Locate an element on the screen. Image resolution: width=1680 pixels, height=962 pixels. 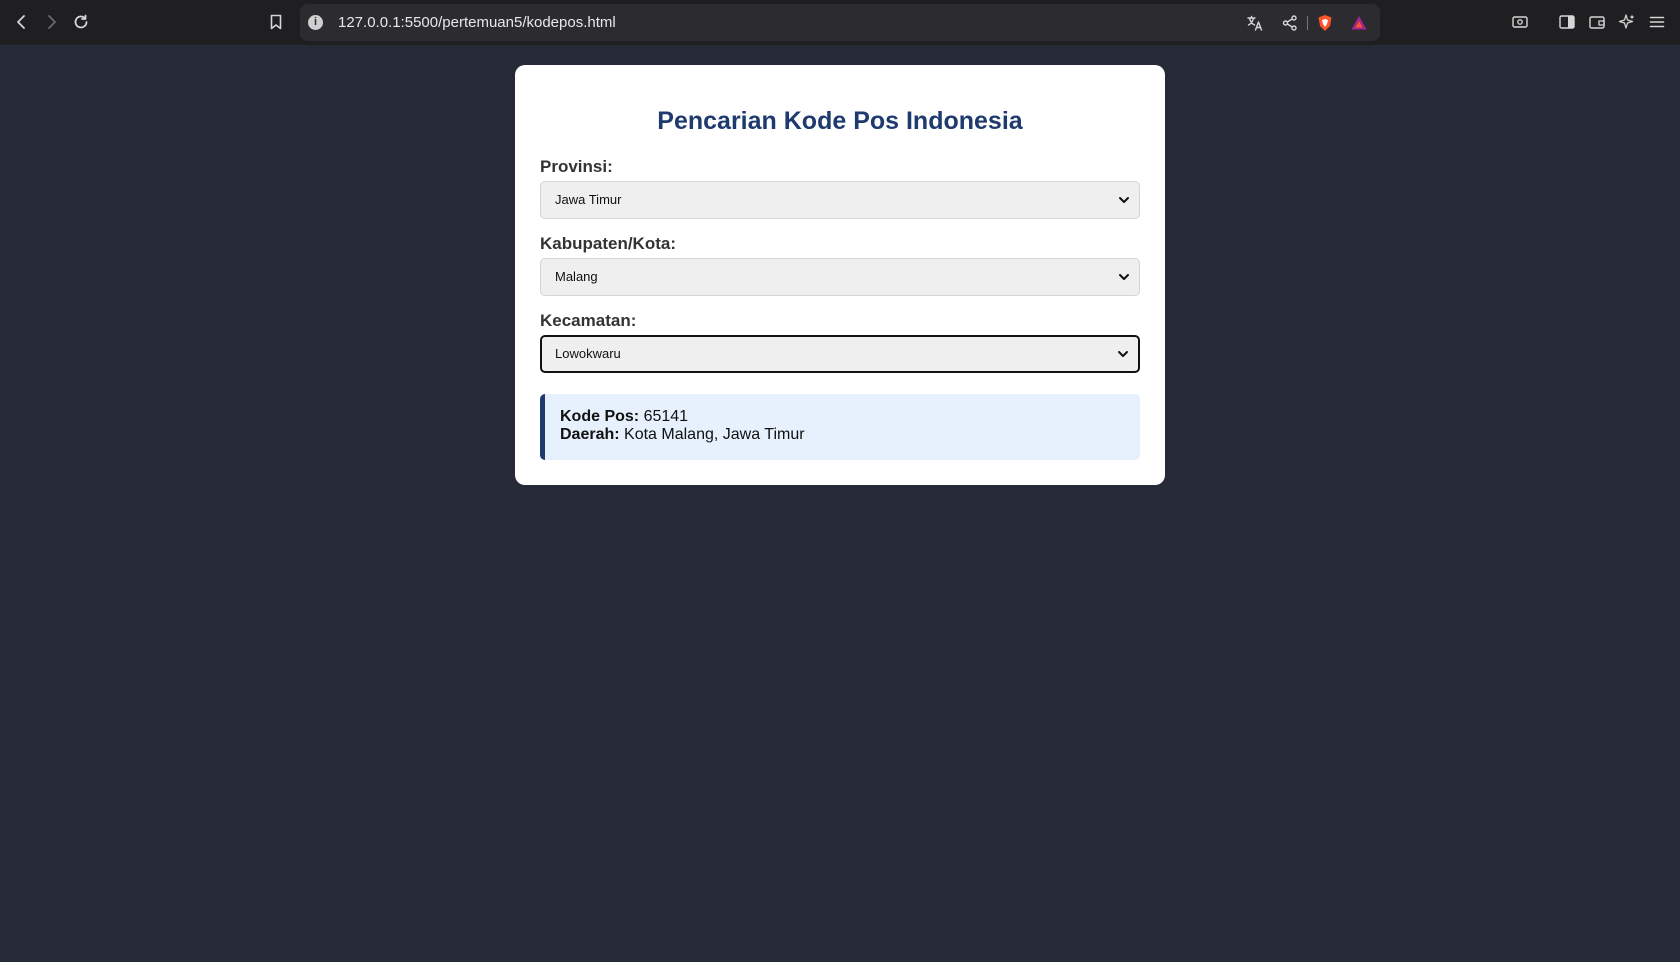
share-icon is located at coordinates (1290, 23).